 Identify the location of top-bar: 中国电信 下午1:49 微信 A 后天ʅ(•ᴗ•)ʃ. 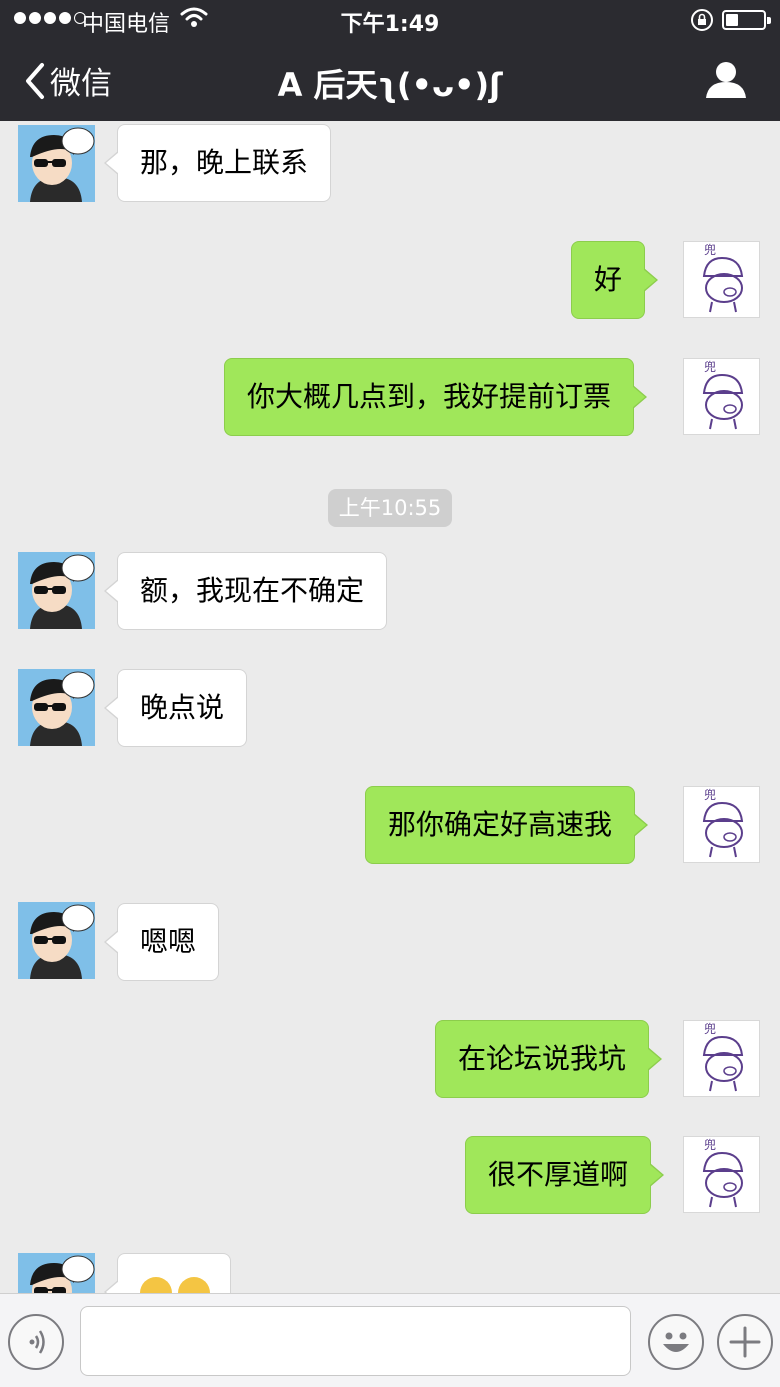
(390, 60).